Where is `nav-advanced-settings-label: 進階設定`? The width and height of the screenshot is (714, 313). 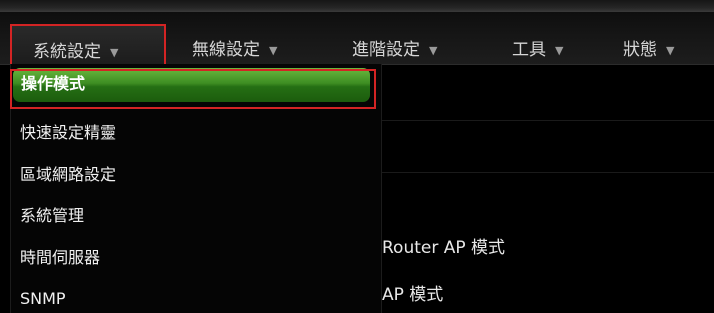
nav-advanced-settings-label: 進階設定 is located at coordinates (386, 50).